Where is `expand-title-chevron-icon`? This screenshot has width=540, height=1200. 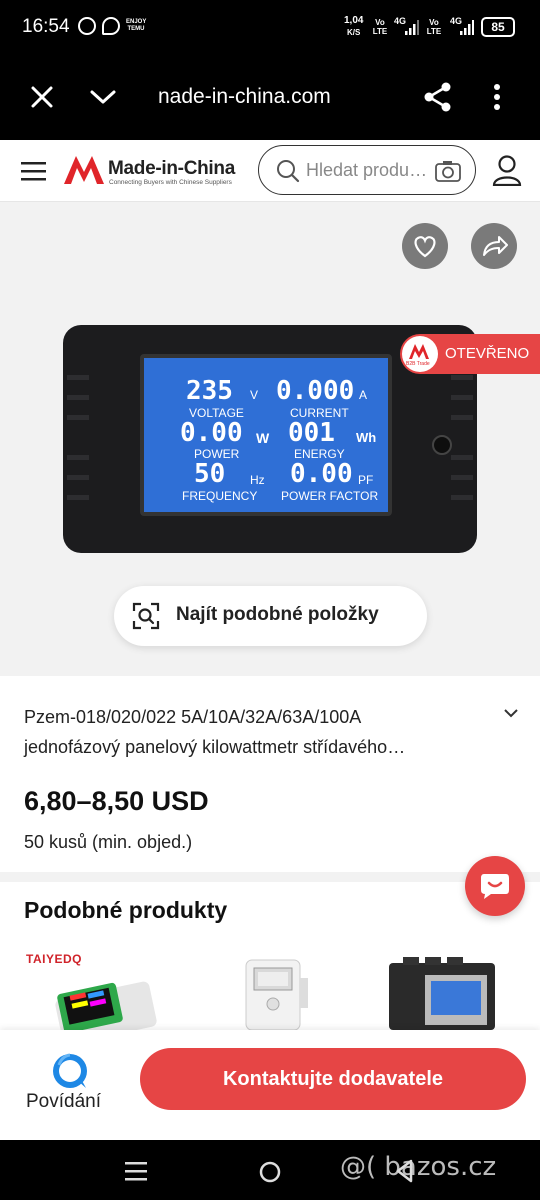 expand-title-chevron-icon is located at coordinates (511, 714).